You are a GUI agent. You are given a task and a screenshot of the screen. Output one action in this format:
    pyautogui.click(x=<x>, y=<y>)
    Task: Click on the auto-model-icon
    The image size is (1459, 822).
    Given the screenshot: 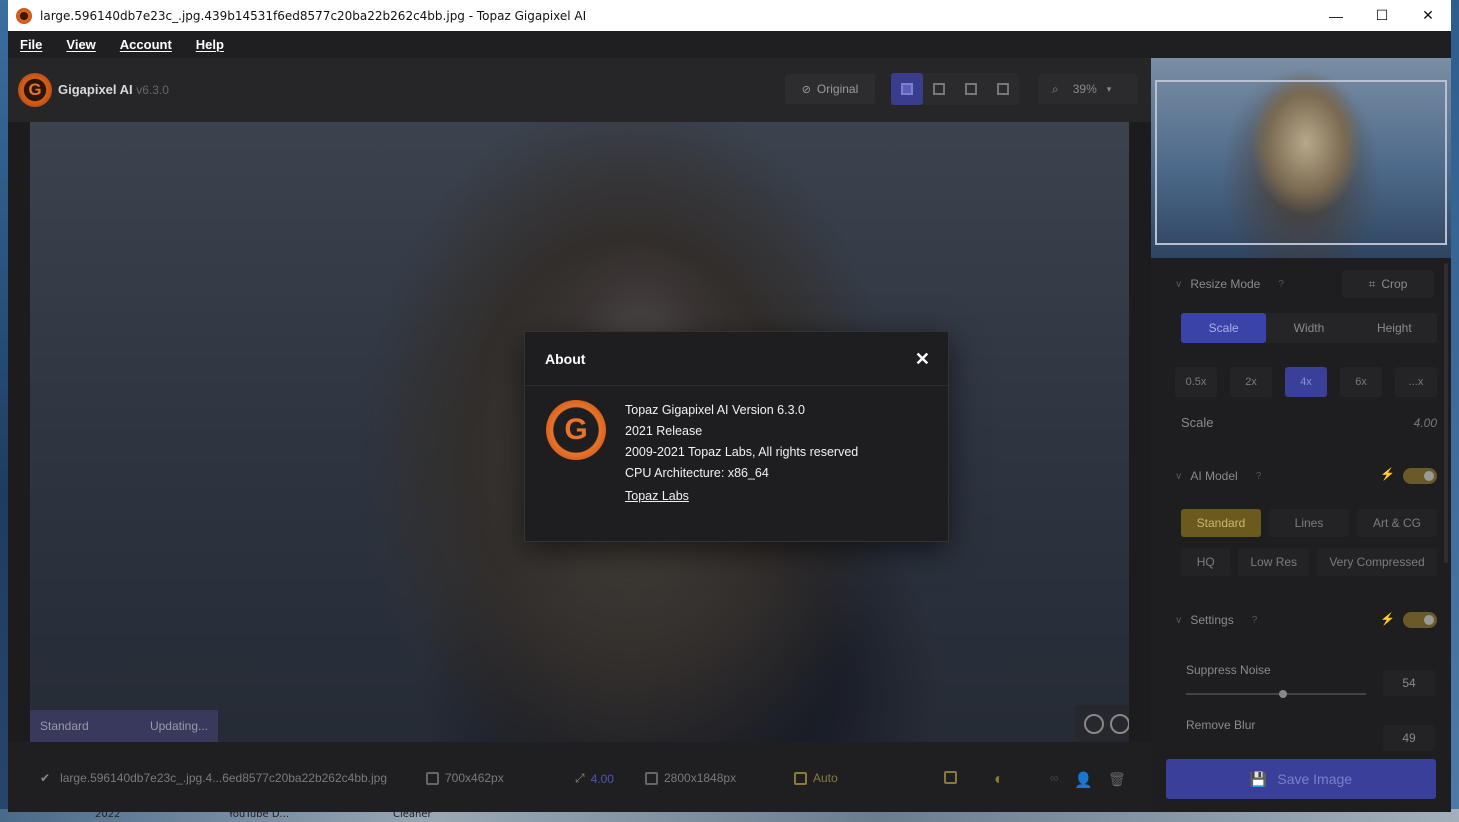 What is the action you would take?
    pyautogui.click(x=800, y=778)
    